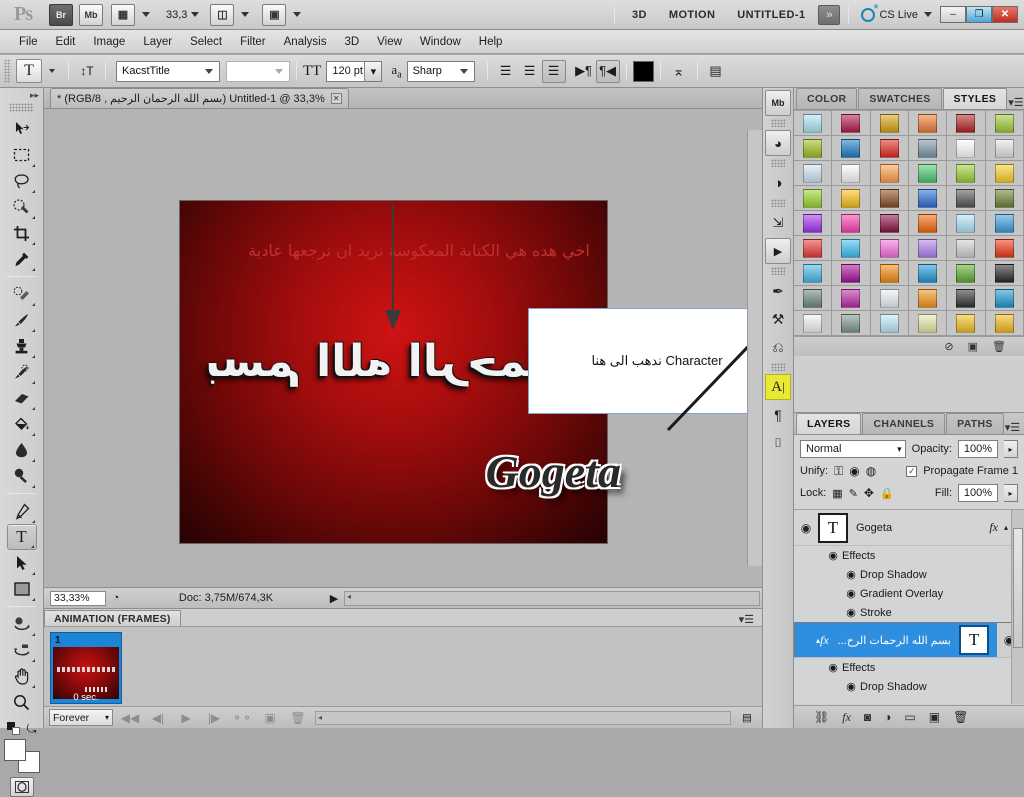 This screenshot has height=797, width=1024. What do you see at coordinates (87, 71) in the screenshot?
I see `toggle-text-orientation-button: ↕T` at bounding box center [87, 71].